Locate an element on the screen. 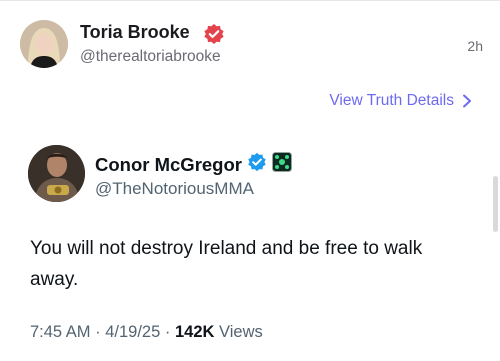  scrollbar is located at coordinates (495, 204).